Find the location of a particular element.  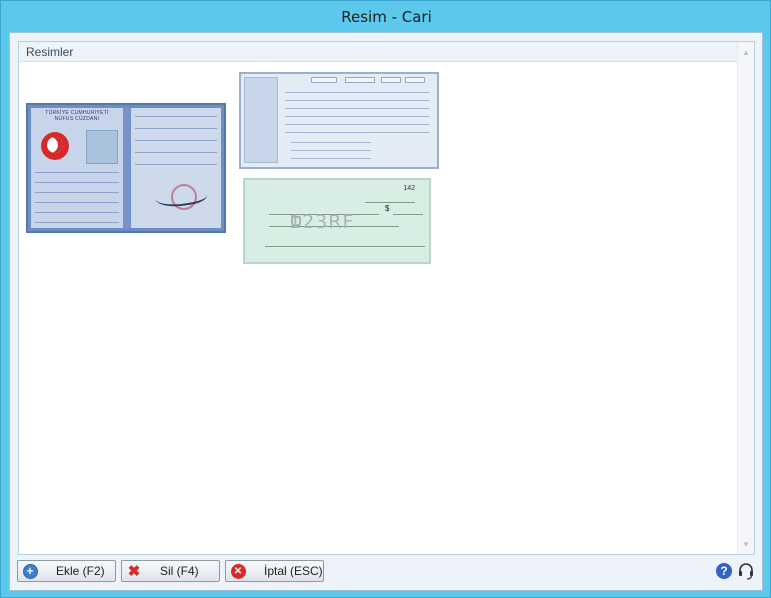

vertical-scrollbar: ▲ ▼ is located at coordinates (745, 298).